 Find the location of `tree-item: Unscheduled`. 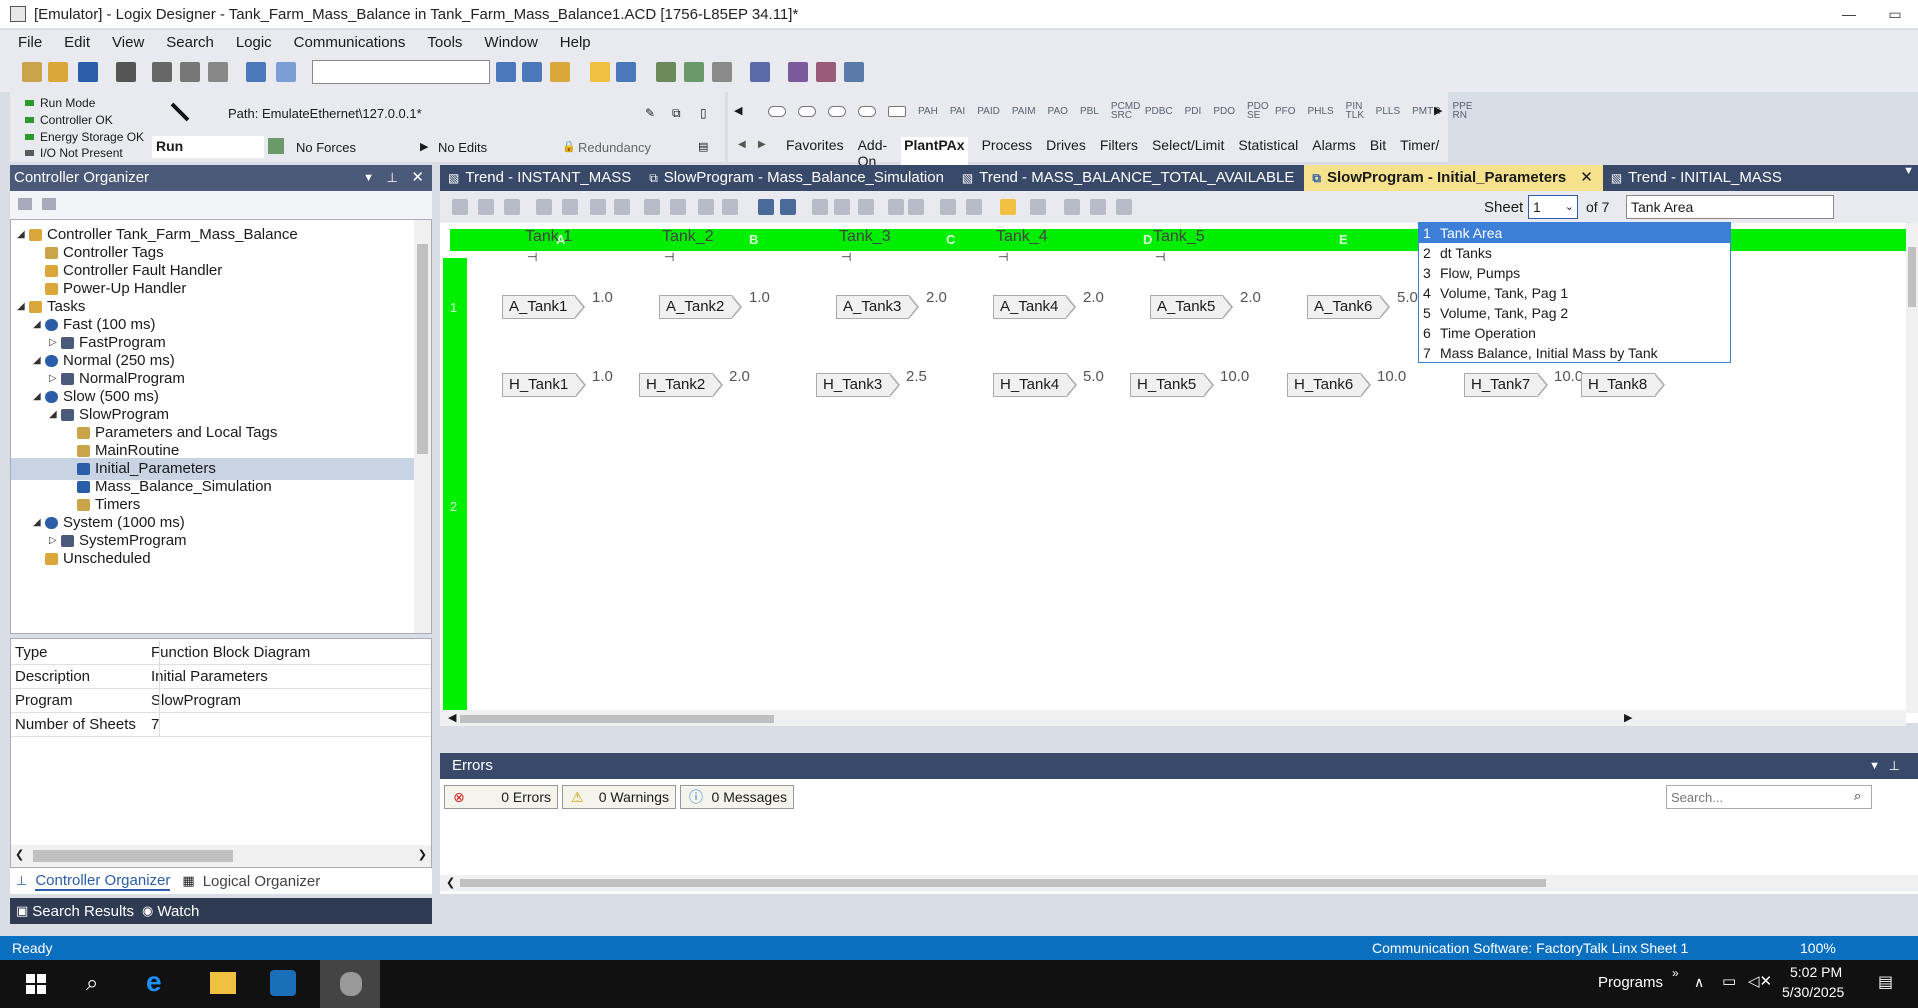

tree-item: Unscheduled is located at coordinates (92, 559).